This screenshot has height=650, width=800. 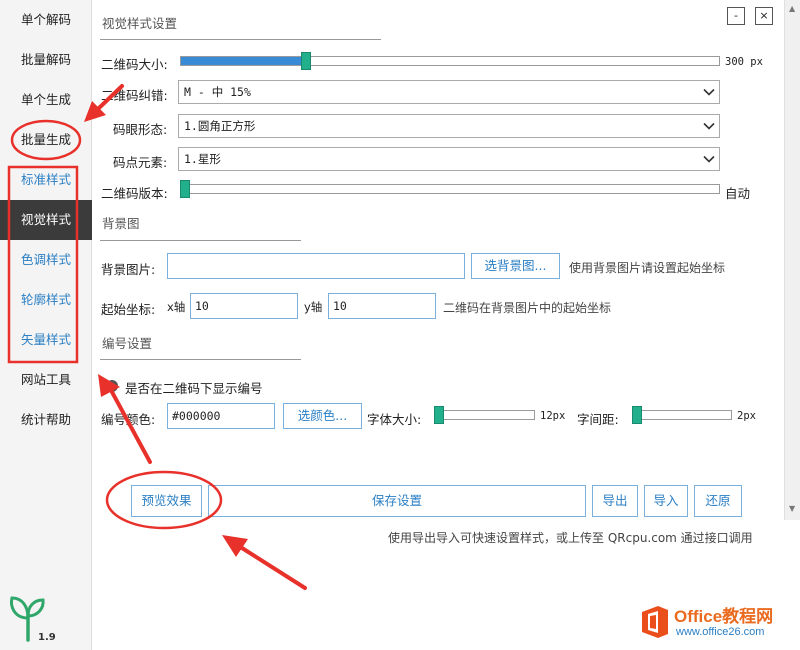 I want to click on close-button: ×, so click(x=764, y=16).